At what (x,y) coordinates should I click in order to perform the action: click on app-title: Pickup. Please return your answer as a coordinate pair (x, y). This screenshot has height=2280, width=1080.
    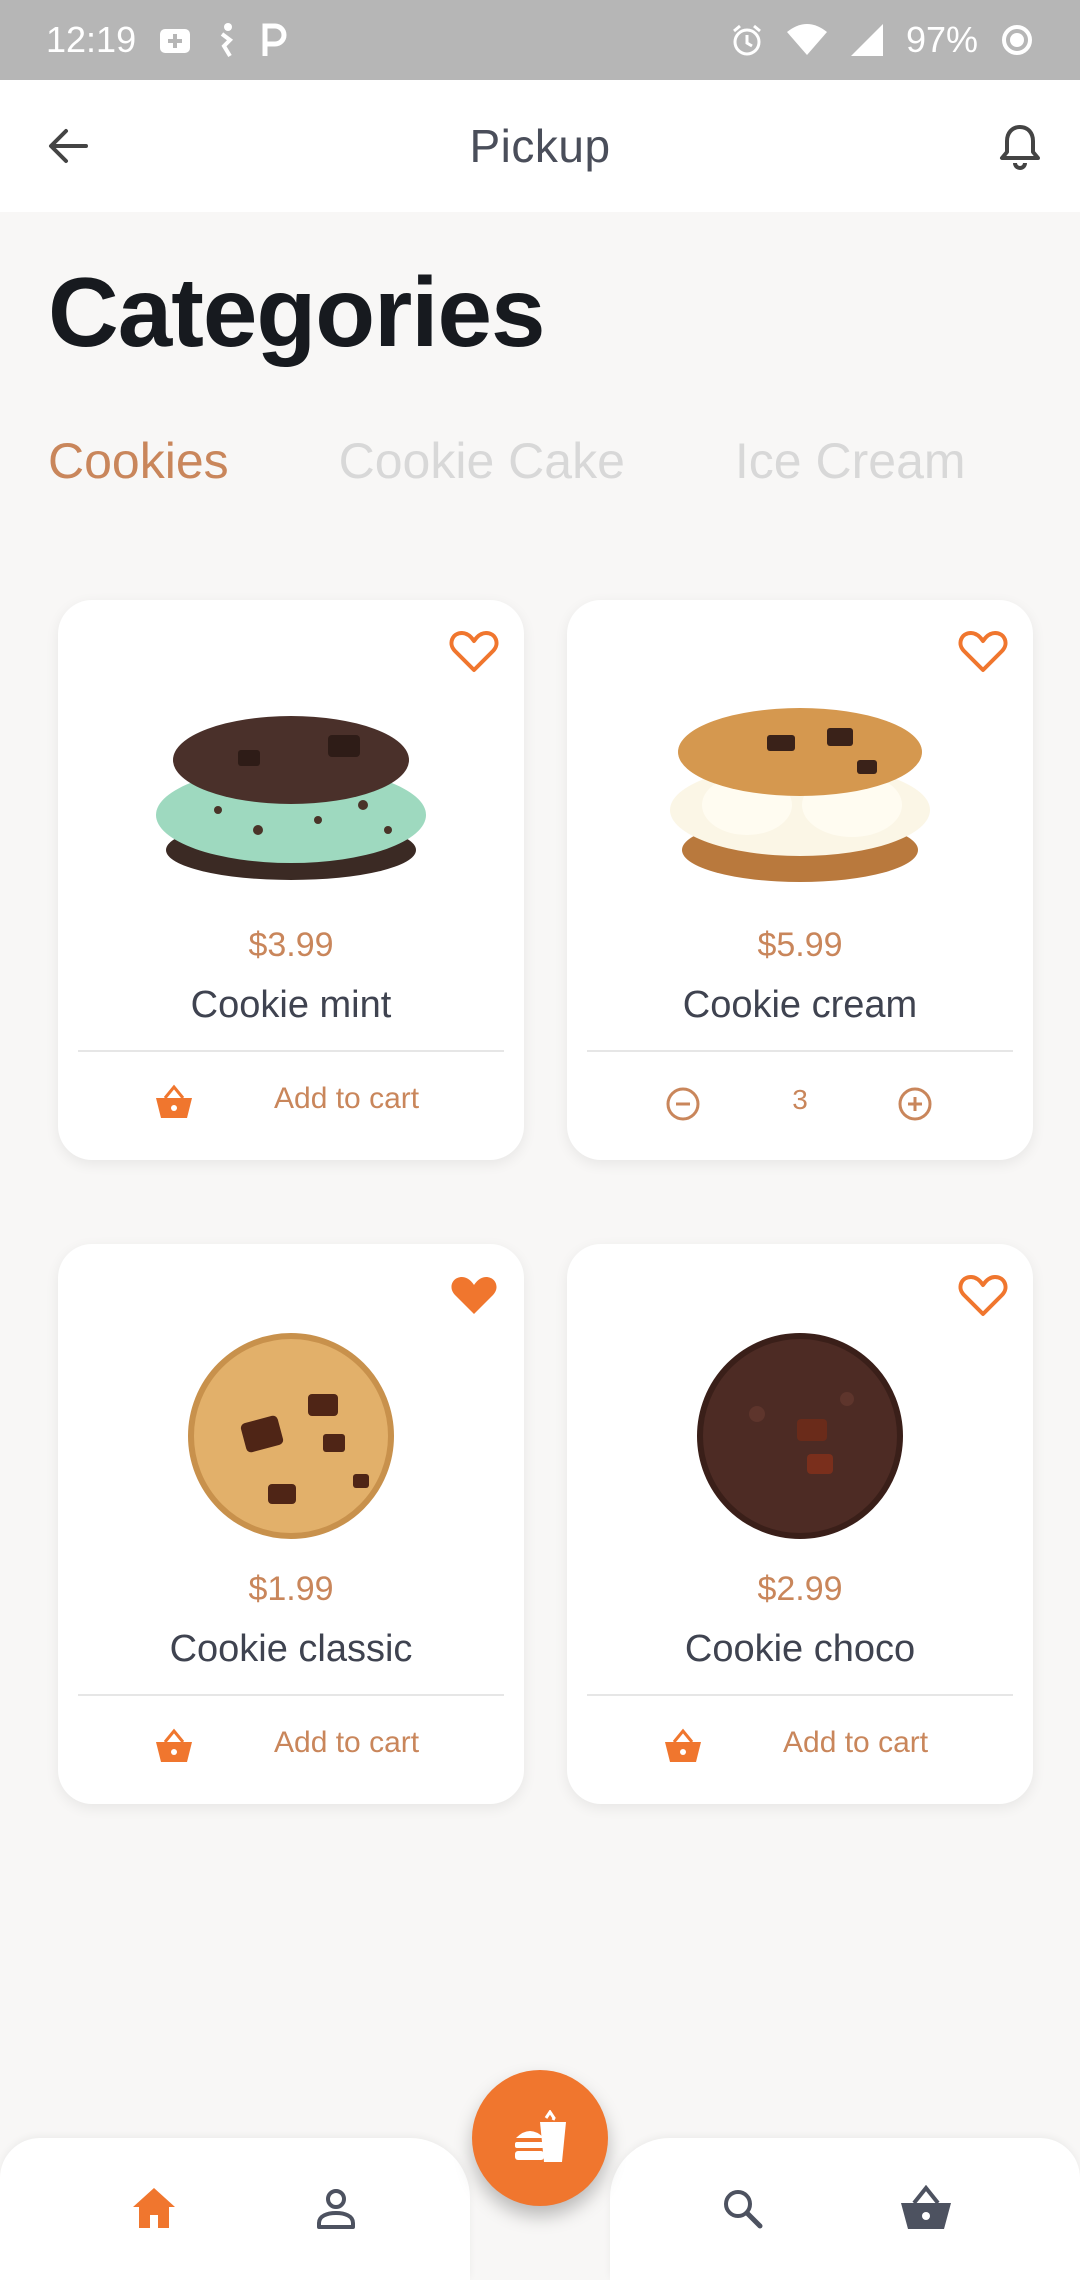
    Looking at the image, I should click on (540, 146).